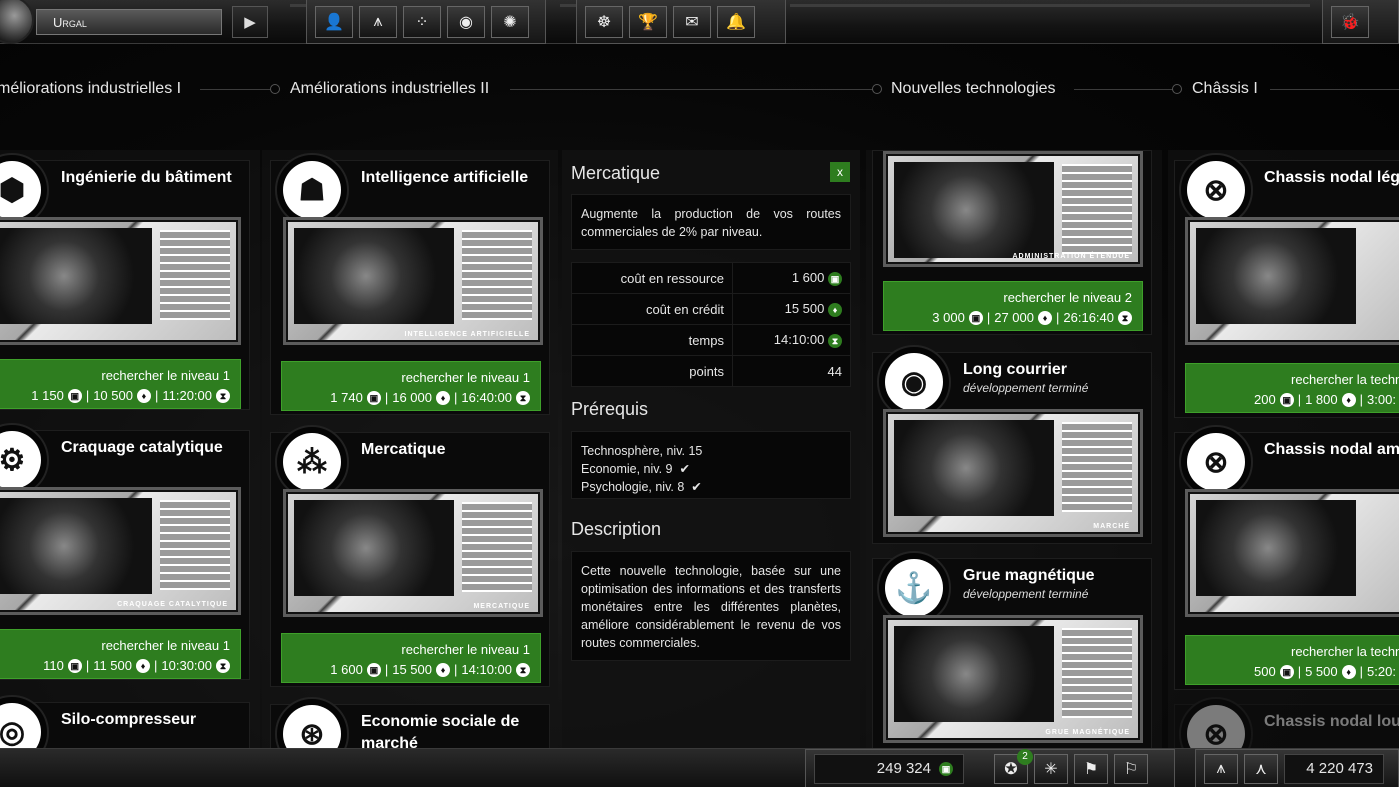 The image size is (1399, 787). Describe the element at coordinates (146, 177) in the screenshot. I see `tech-title: Ingénierie du bâtiment` at that location.